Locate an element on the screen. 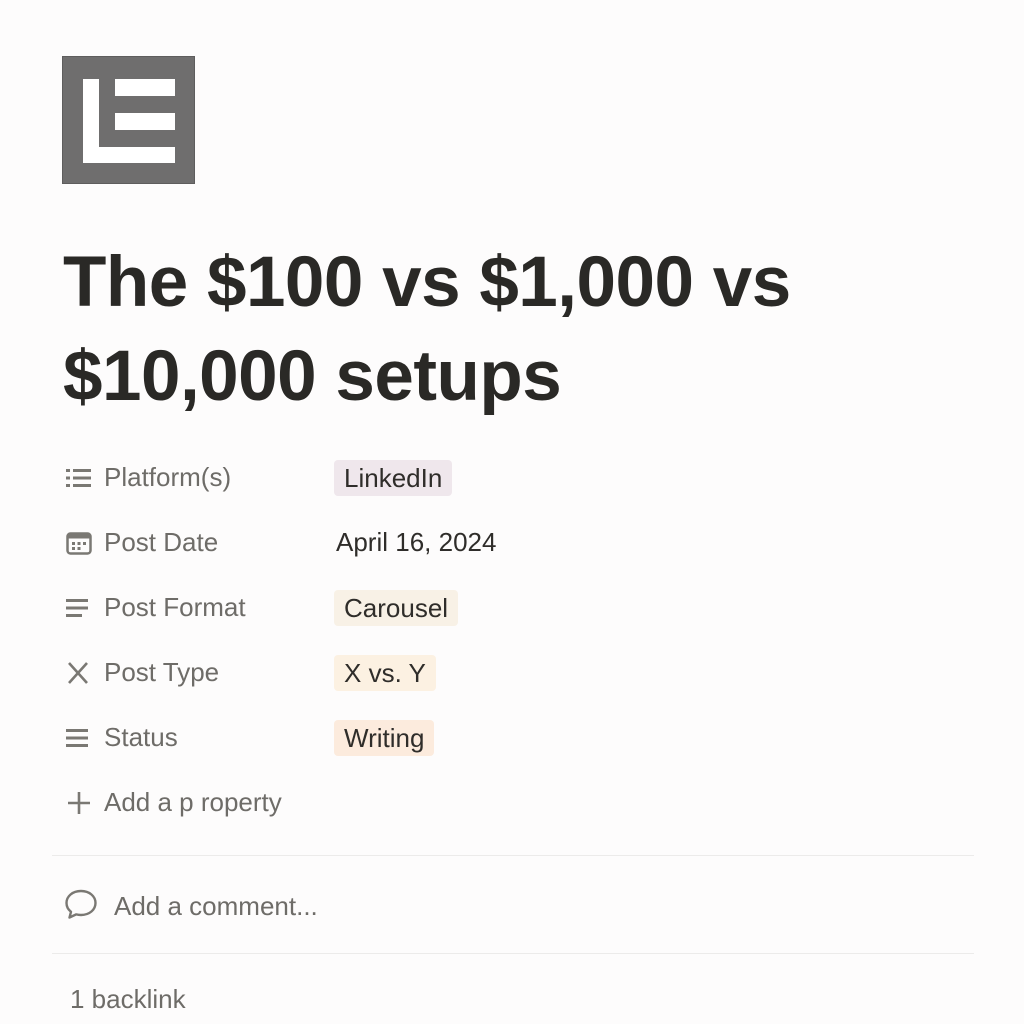 This screenshot has width=1024, height=1024. property-name-platforms: Platform(s) is located at coordinates (198, 478).